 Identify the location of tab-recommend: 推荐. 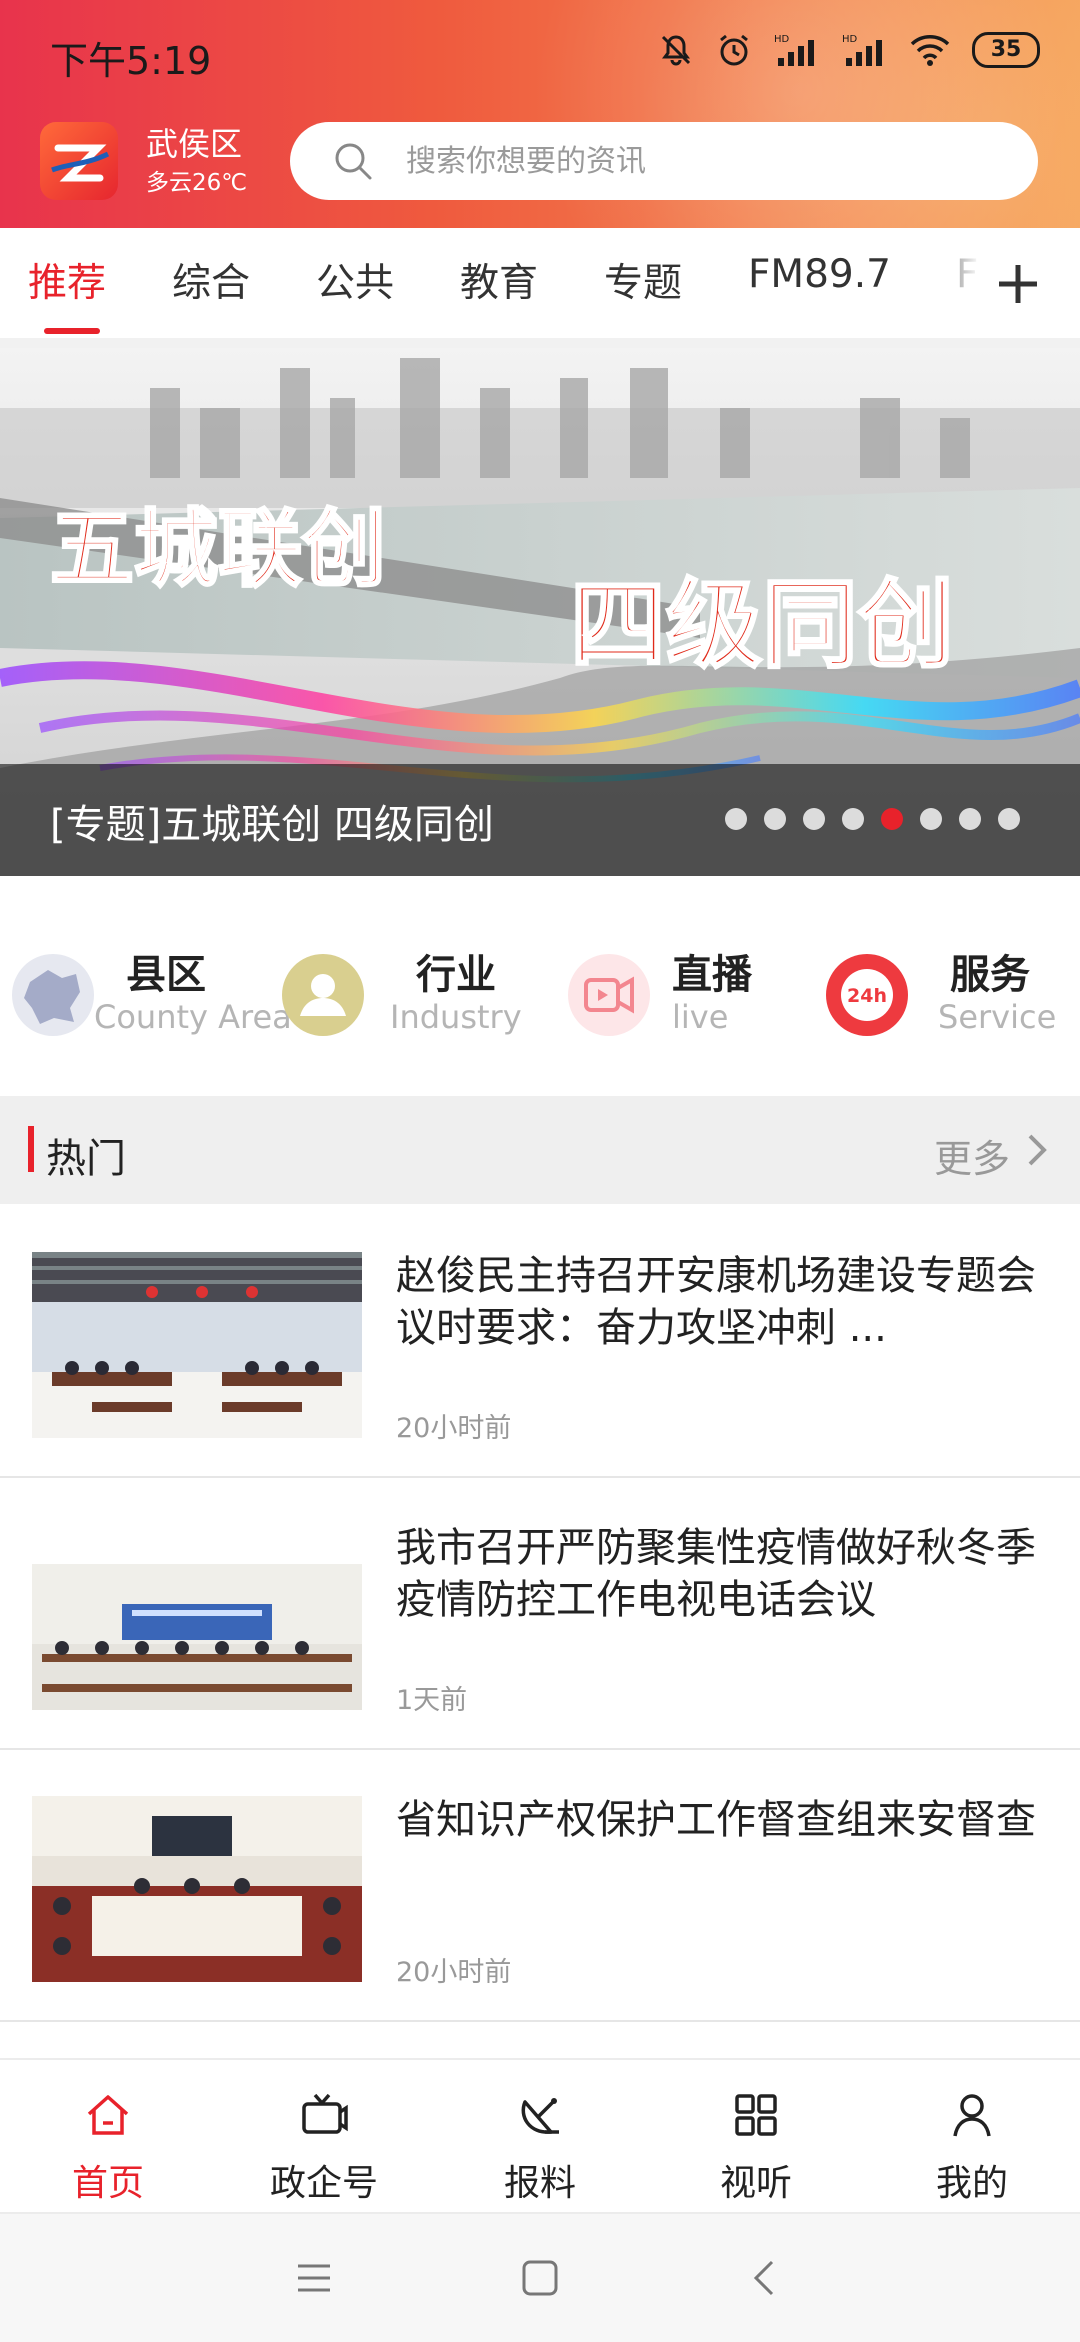
(67, 280).